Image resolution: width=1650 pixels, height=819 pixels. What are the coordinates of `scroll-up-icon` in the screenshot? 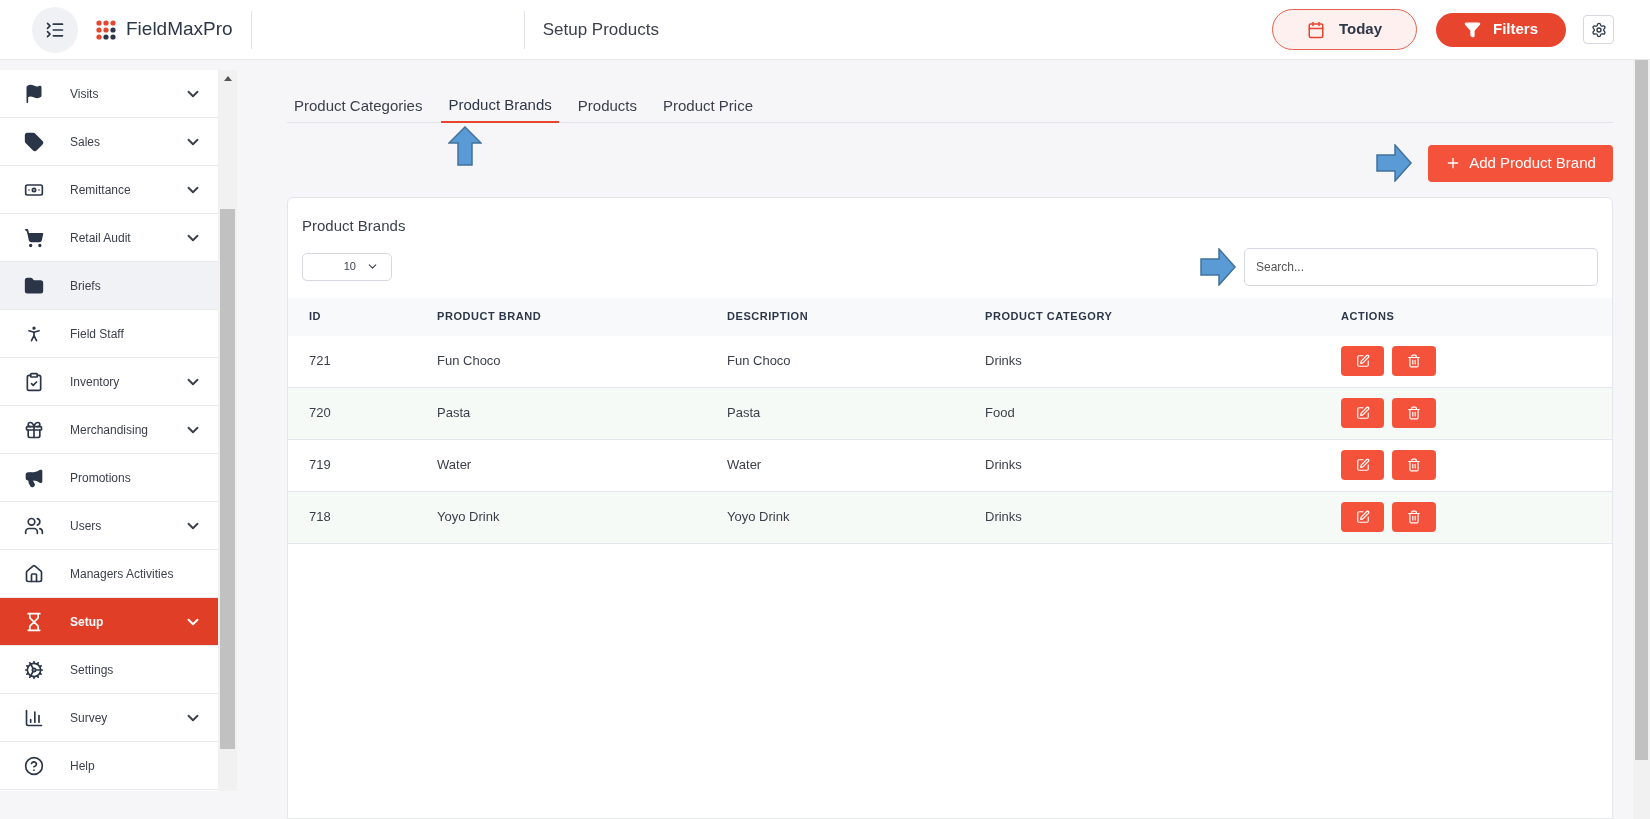 It's located at (227, 78).